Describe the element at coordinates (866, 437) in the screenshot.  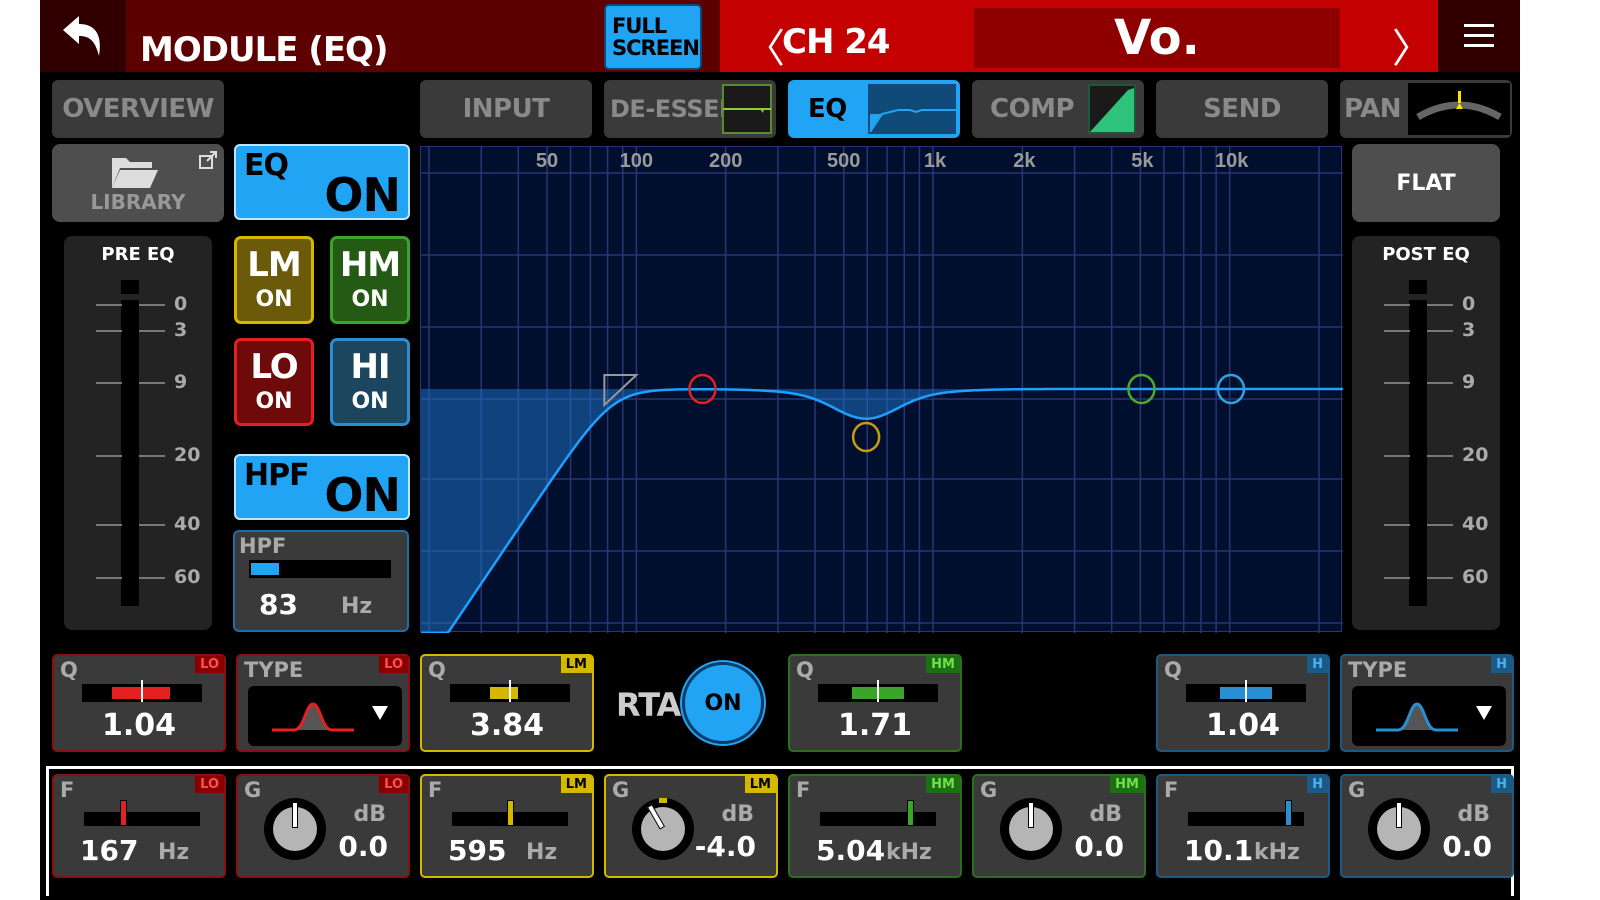
I see `lm-band-handle` at that location.